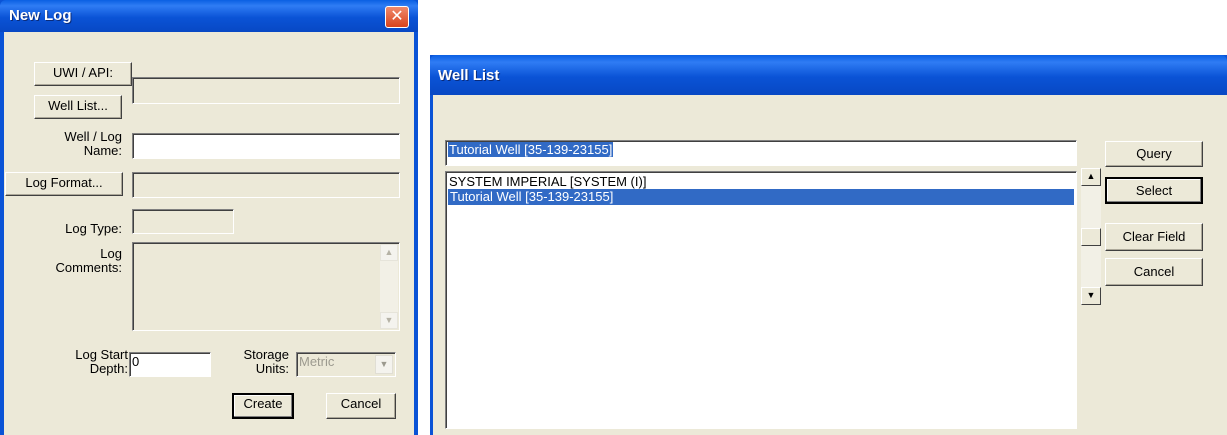 This screenshot has width=1227, height=435. Describe the element at coordinates (547, 182) in the screenshot. I see `list-item: SYSTEM IMPERIAL [SYSTEM (I)]` at that location.